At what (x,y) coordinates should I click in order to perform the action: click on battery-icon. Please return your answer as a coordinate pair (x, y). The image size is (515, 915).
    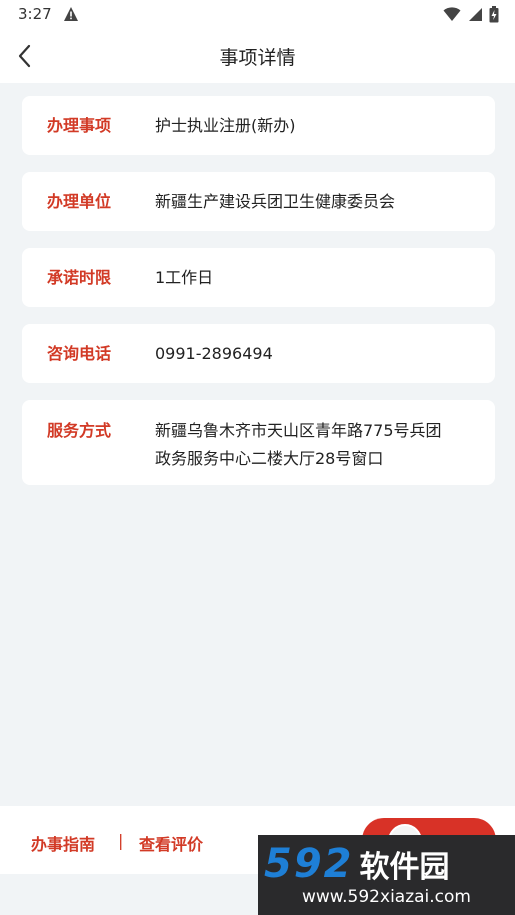
    Looking at the image, I should click on (494, 14).